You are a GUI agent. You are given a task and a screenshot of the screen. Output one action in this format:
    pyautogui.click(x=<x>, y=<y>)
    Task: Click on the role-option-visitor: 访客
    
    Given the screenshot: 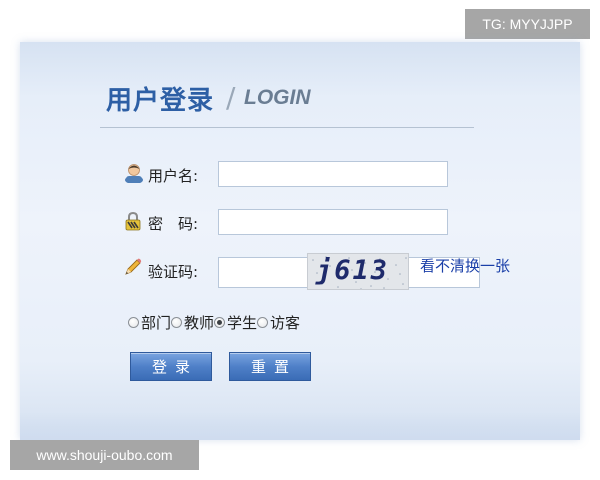 What is the action you would take?
    pyautogui.click(x=278, y=322)
    